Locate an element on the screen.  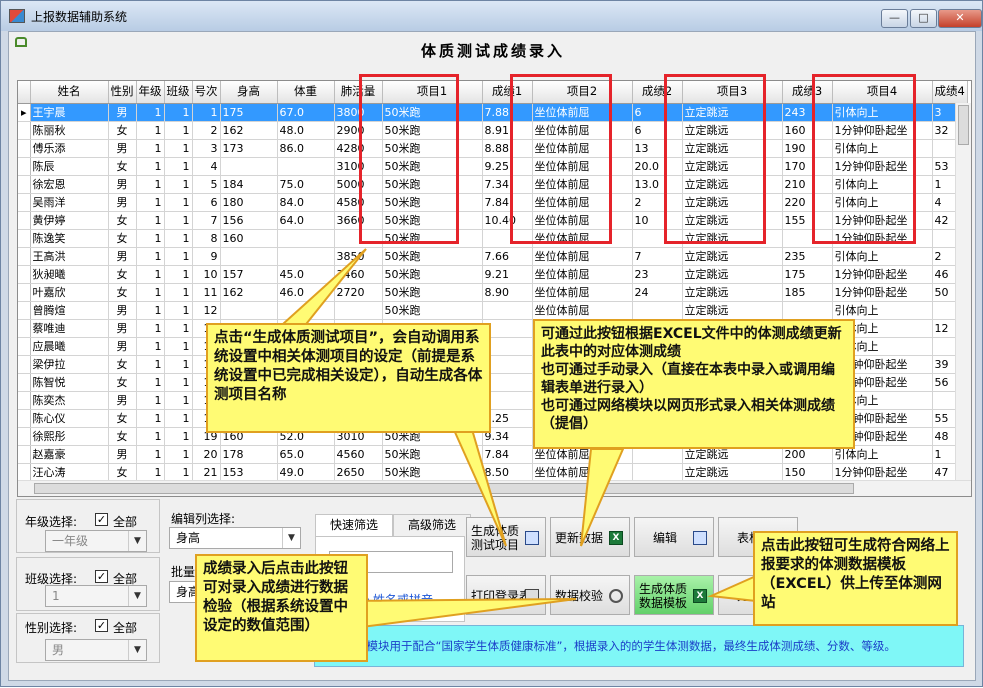
data-check-button: 数据校验 is located at coordinates (590, 595).